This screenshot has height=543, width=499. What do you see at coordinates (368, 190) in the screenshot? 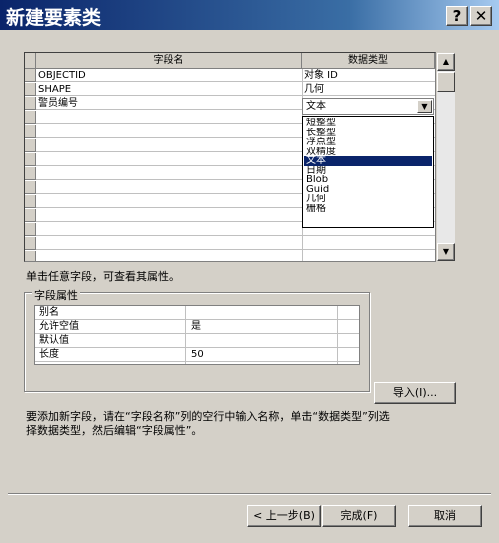
I see `dropdown-option: Guid` at bounding box center [368, 190].